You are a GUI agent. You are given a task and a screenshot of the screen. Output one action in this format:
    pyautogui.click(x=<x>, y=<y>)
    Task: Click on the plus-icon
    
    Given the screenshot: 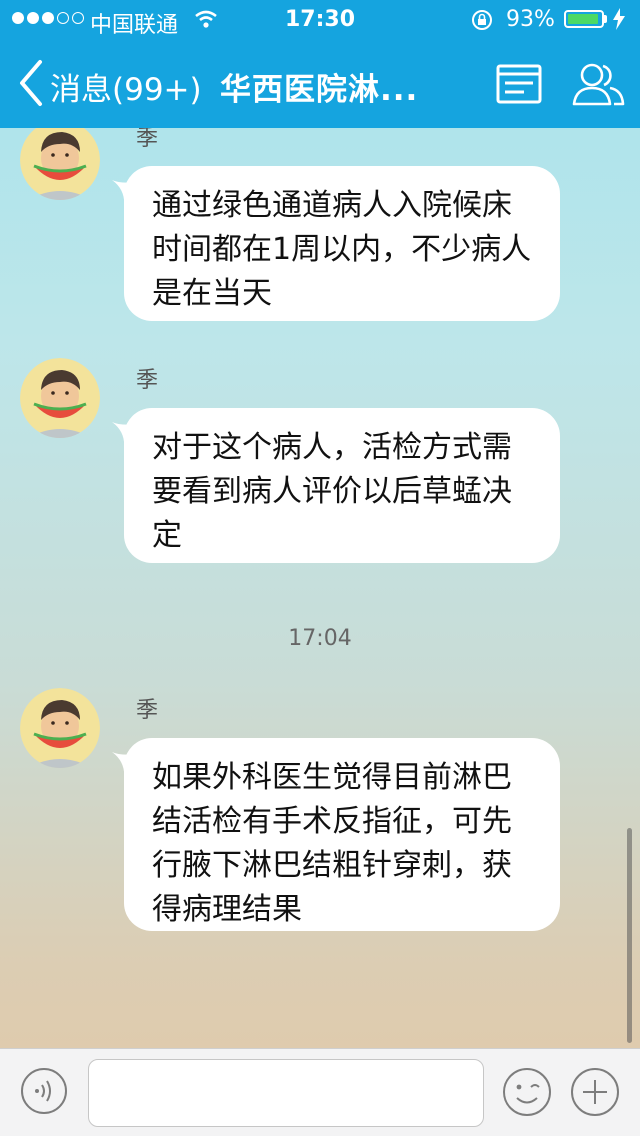 What is the action you would take?
    pyautogui.click(x=595, y=1092)
    